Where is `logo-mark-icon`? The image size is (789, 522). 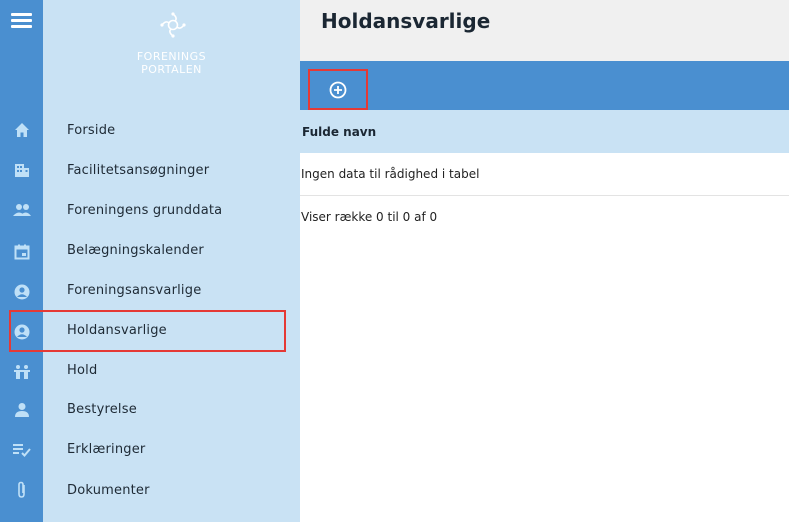
logo-mark-icon is located at coordinates (173, 25).